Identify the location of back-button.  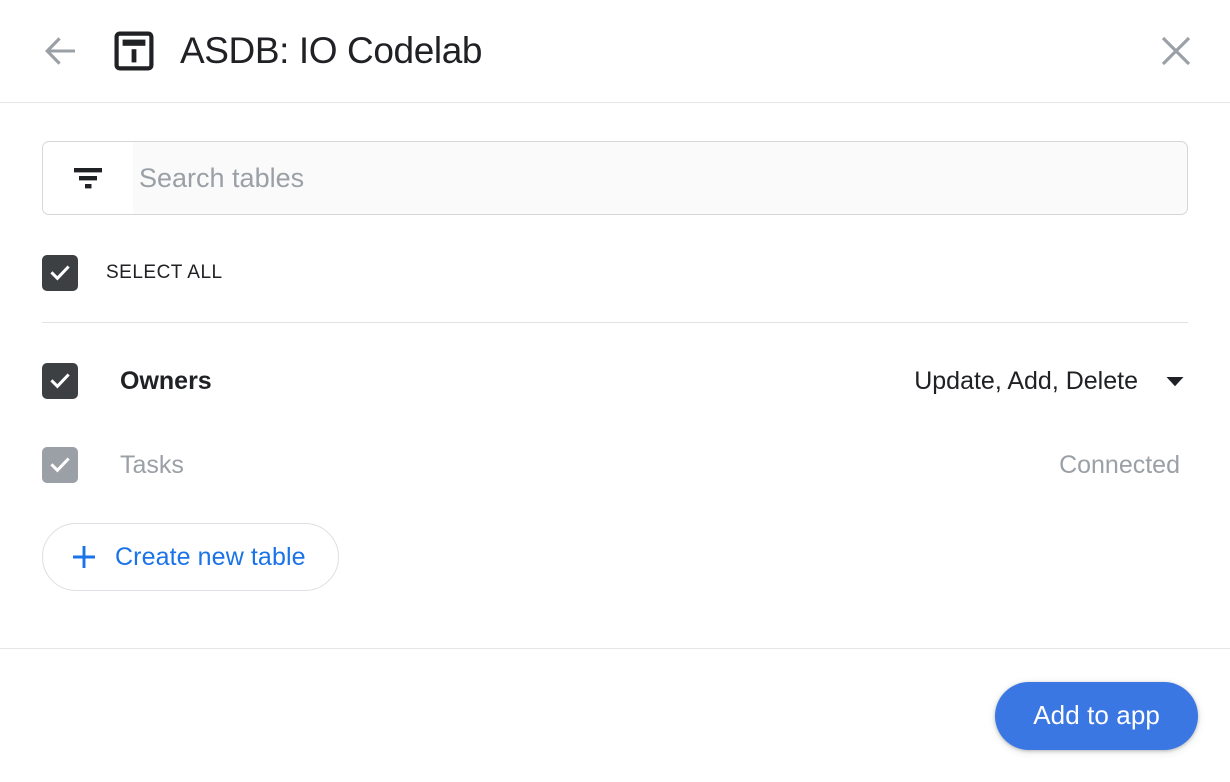
(61, 51).